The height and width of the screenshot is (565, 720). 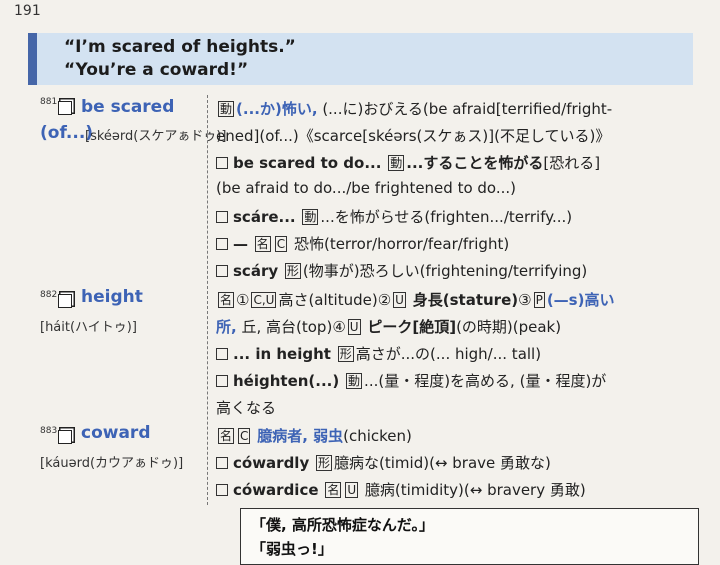 What do you see at coordinates (180, 47) in the screenshot?
I see `header-line-1: “I’m scared of heights.”` at bounding box center [180, 47].